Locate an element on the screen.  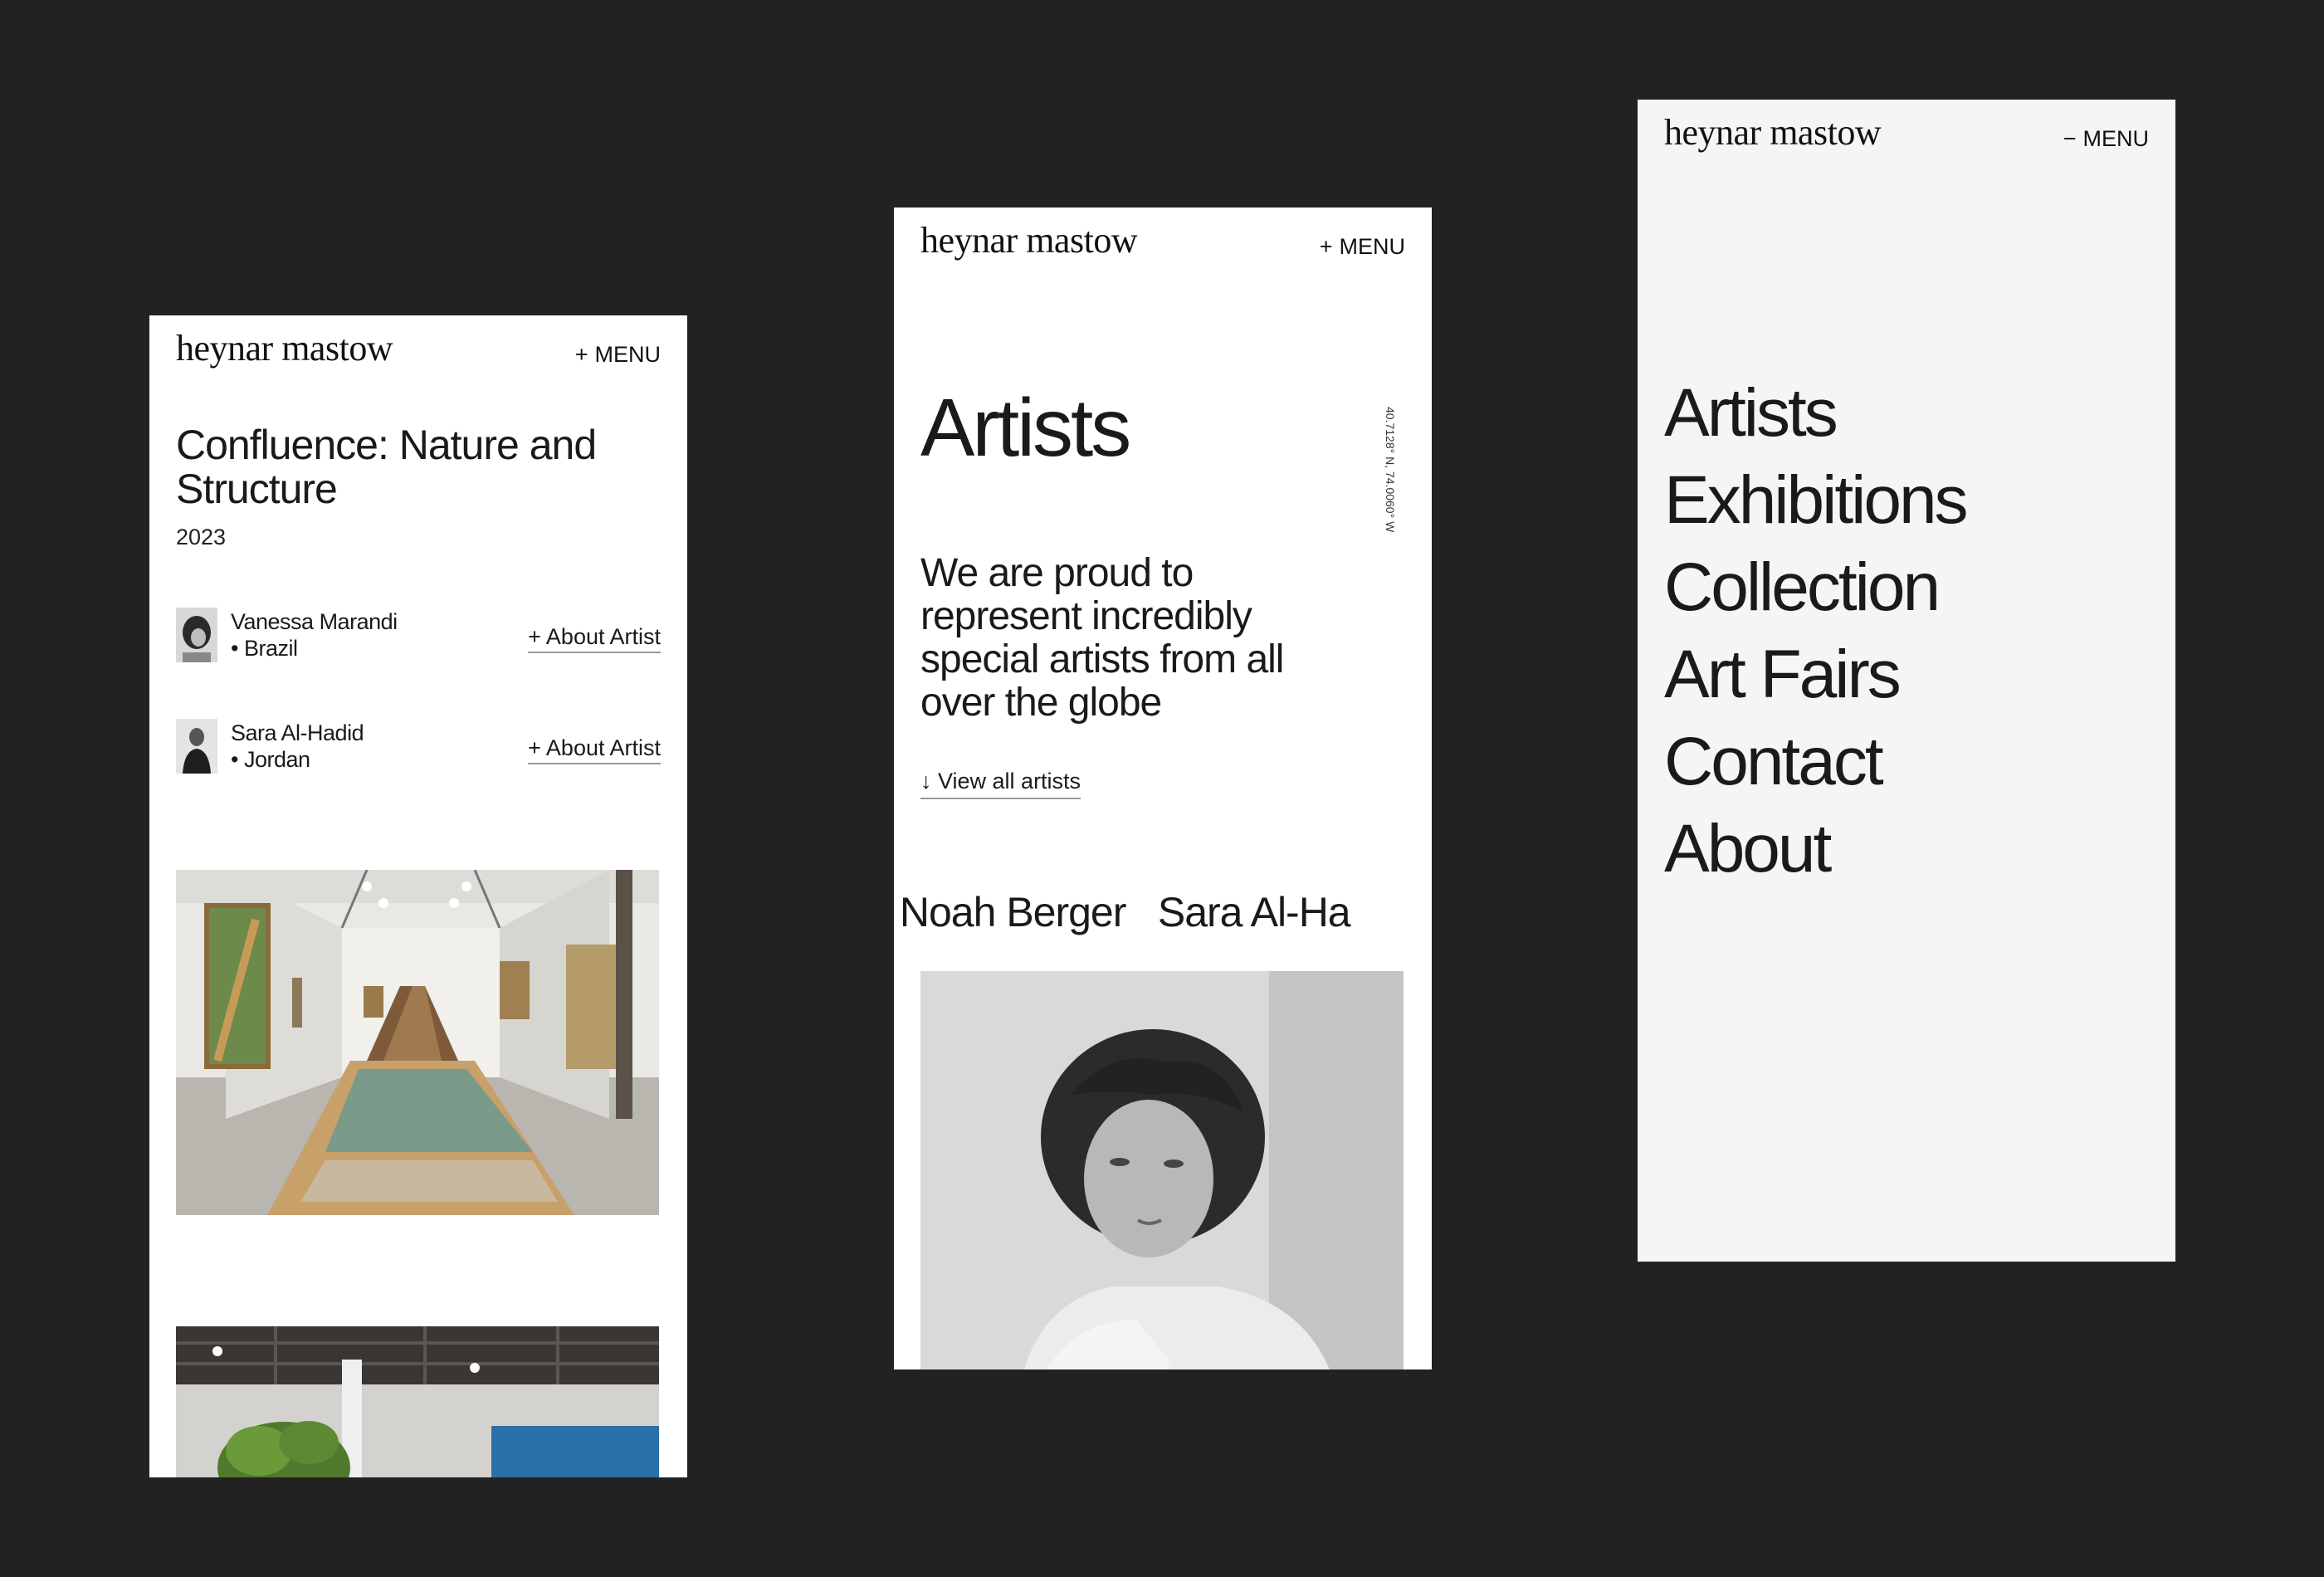
artist-name: Vanessa Marandi is located at coordinates (314, 621).